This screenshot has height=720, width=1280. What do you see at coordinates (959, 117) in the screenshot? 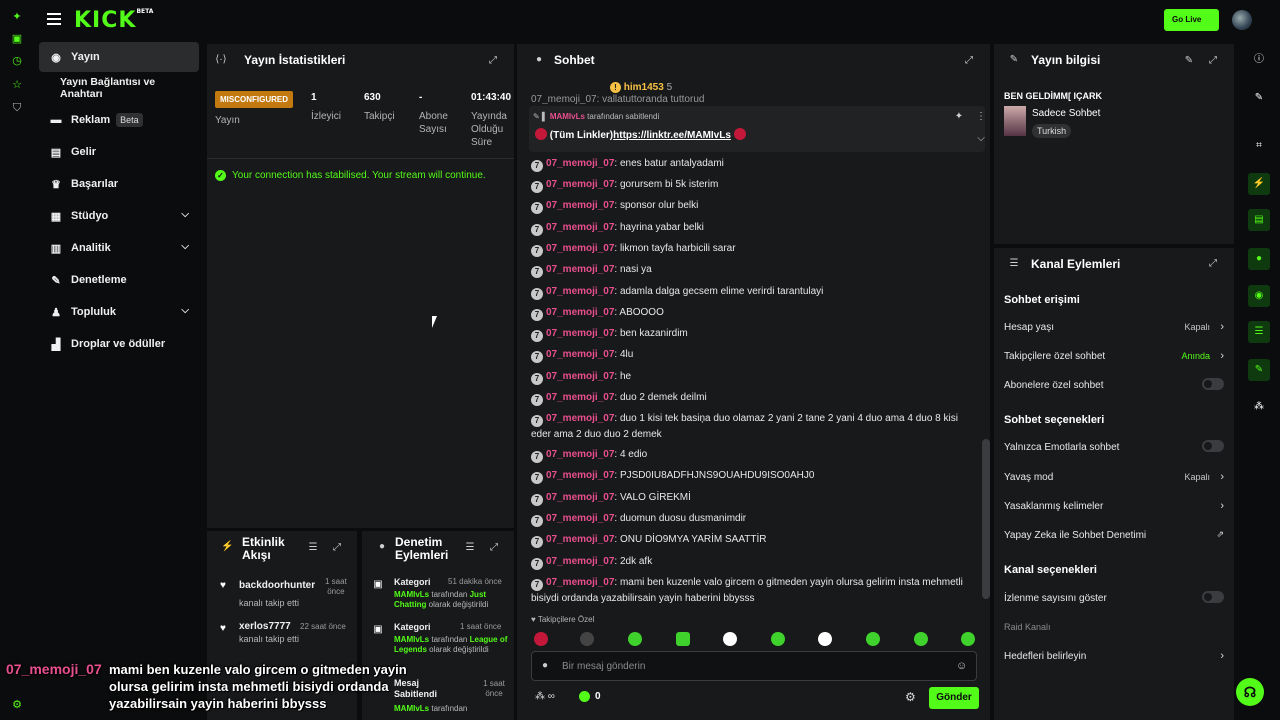
I see `pin-icon: ✦` at bounding box center [959, 117].